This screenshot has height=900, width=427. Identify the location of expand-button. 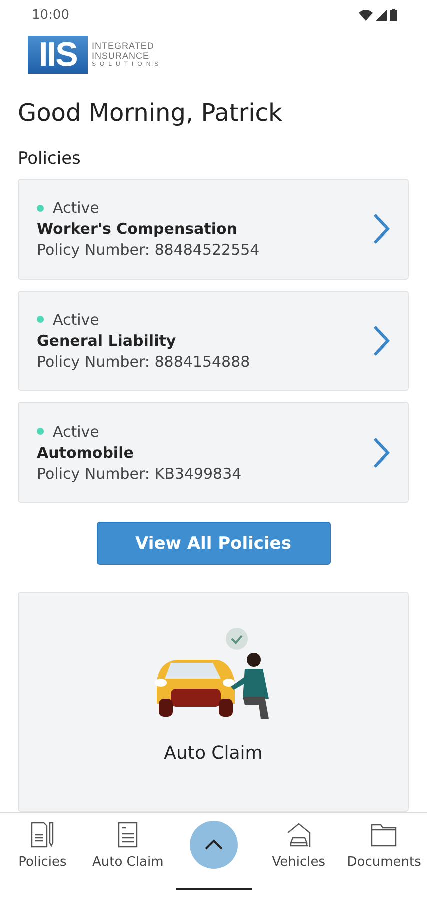
(214, 845).